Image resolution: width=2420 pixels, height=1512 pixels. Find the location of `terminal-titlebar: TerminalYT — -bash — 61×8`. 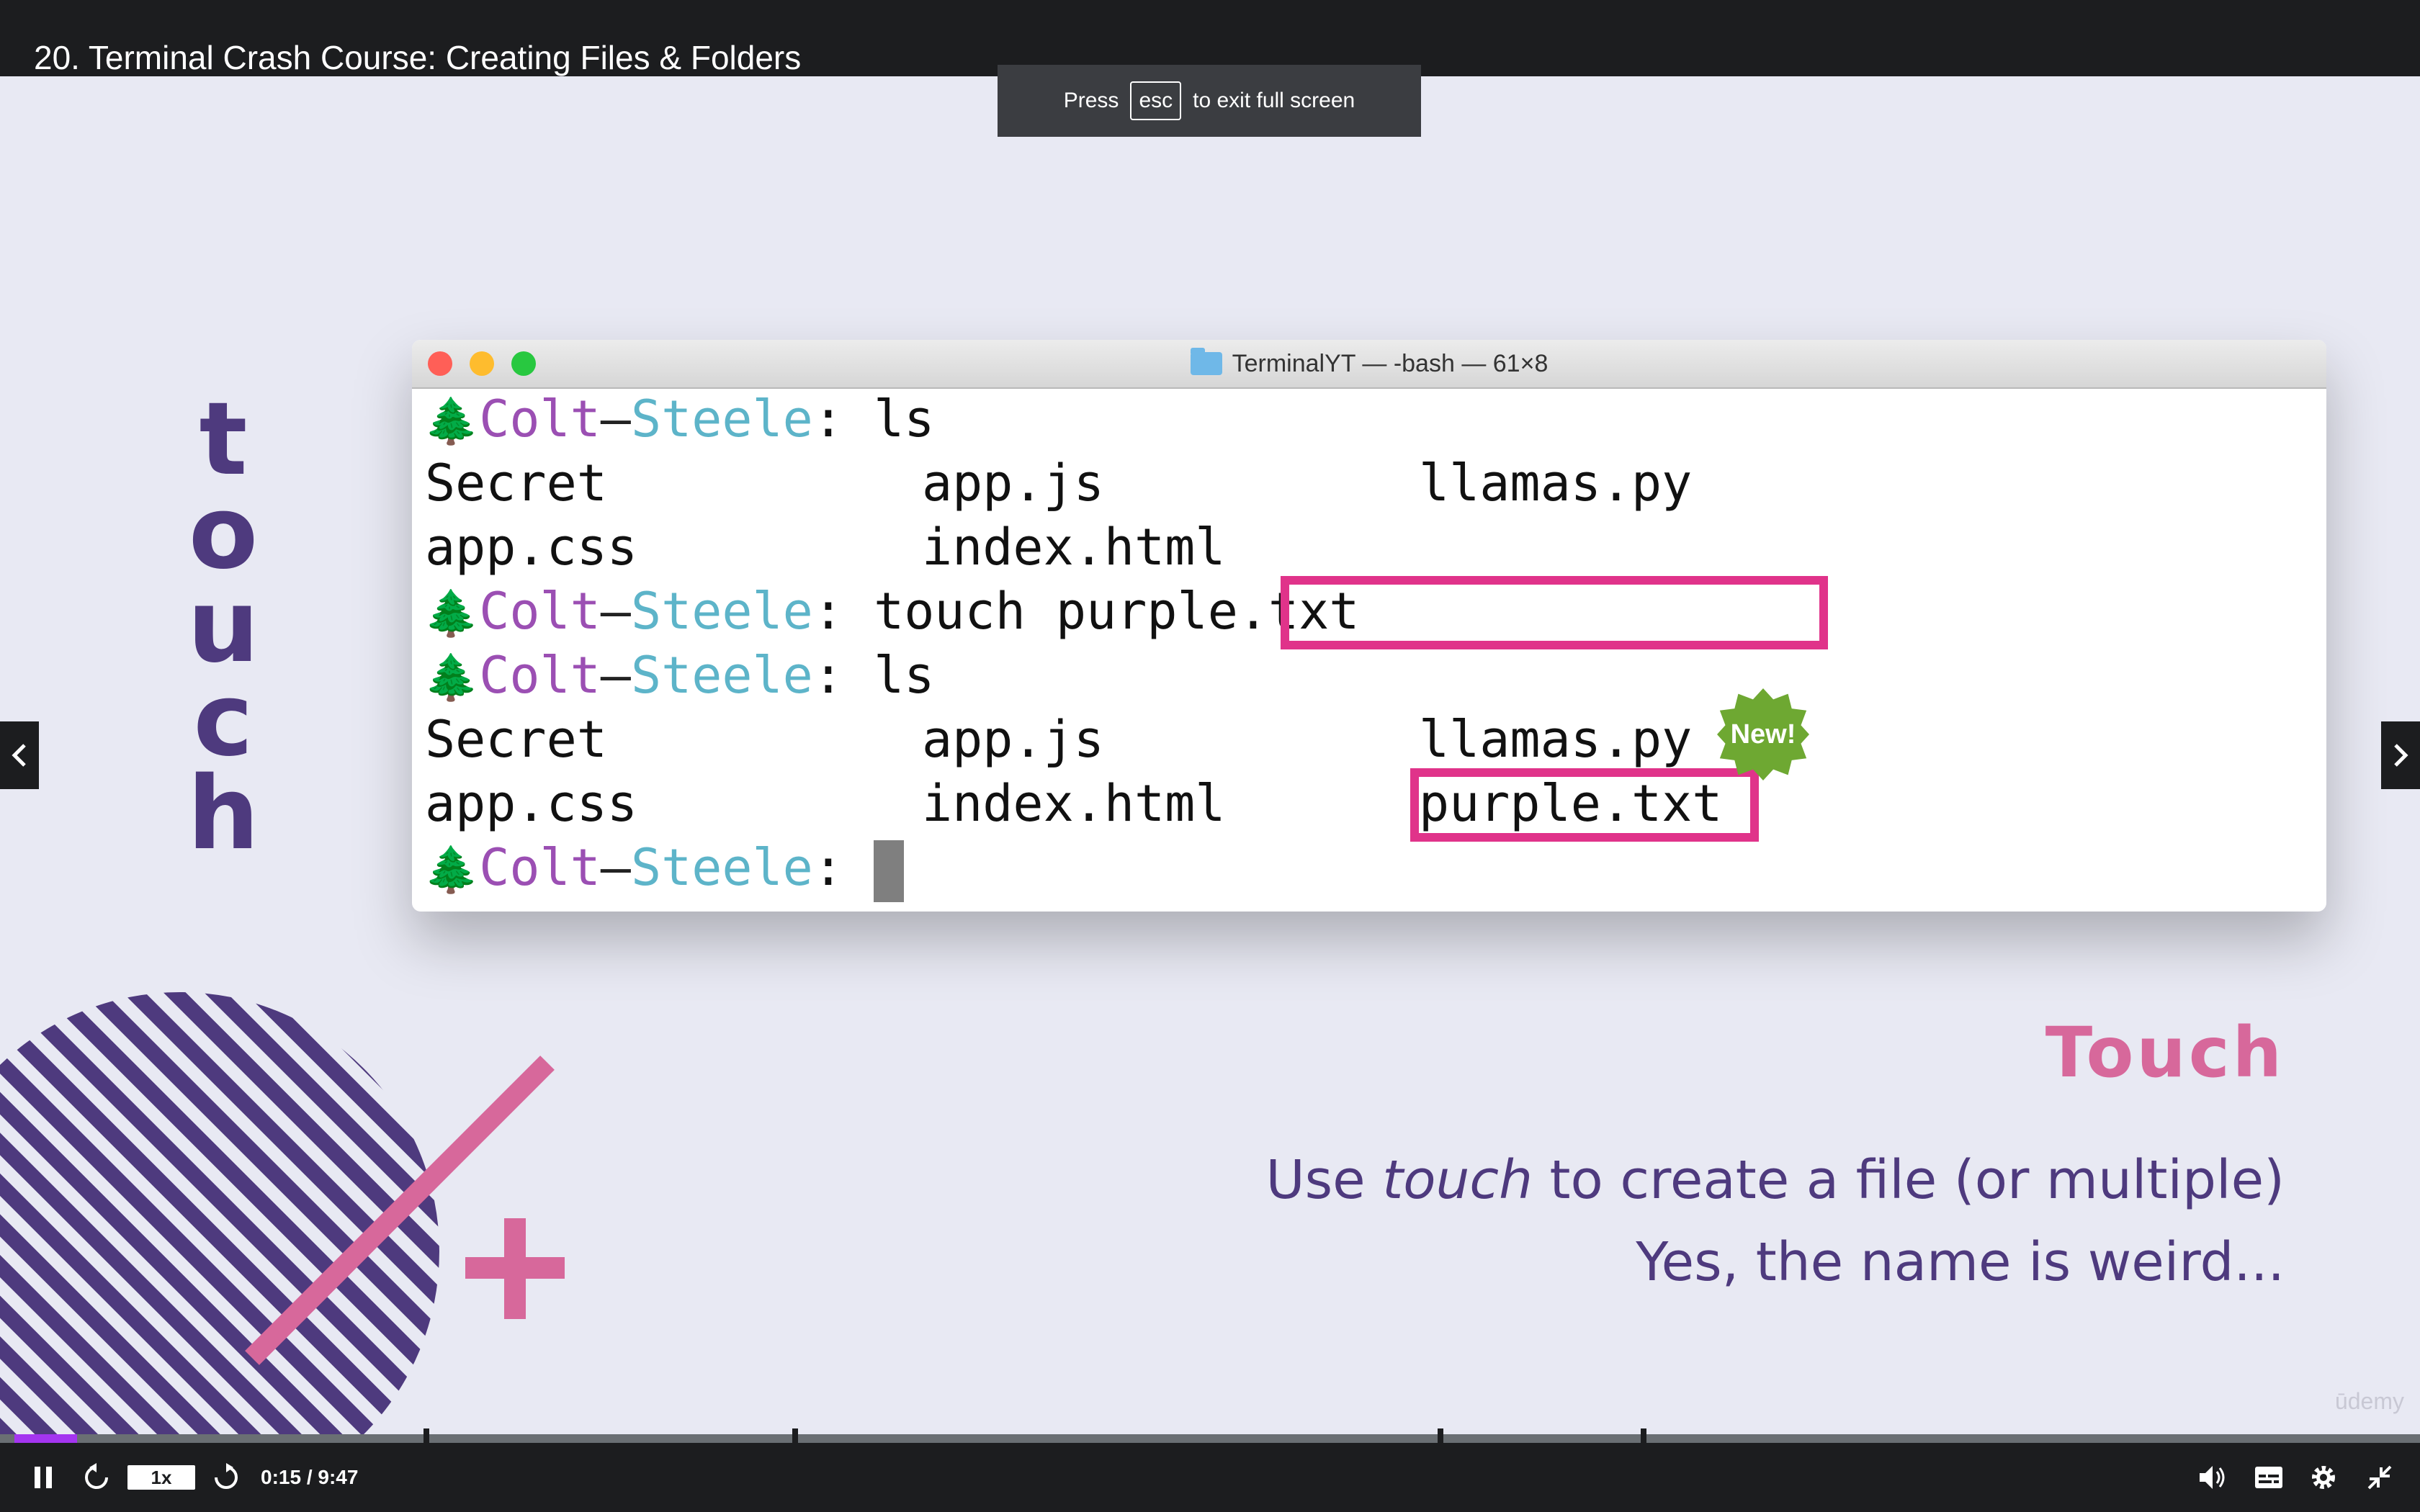

terminal-titlebar: TerminalYT — -bash — 61×8 is located at coordinates (1369, 364).